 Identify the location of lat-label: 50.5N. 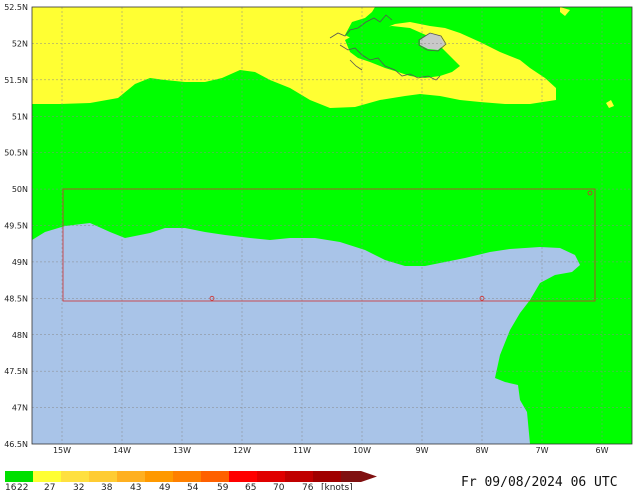
(16, 153).